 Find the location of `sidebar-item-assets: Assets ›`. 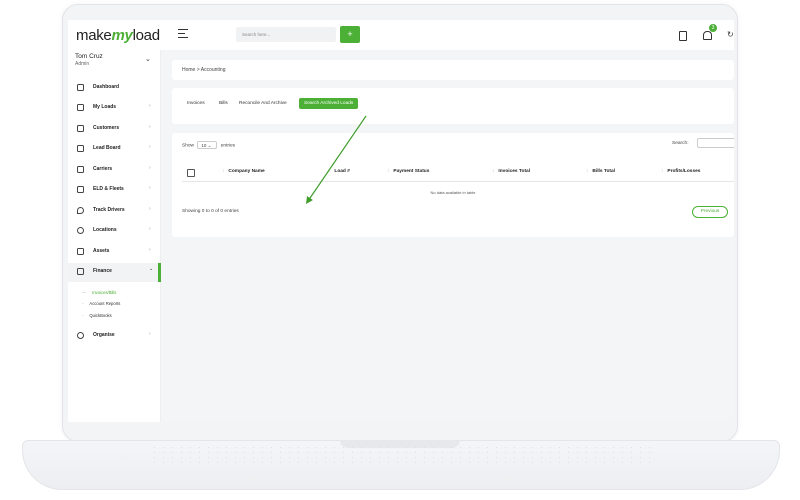

sidebar-item-assets: Assets › is located at coordinates (114, 253).